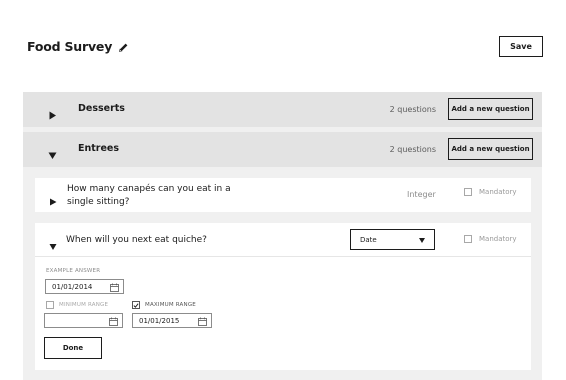 The height and width of the screenshot is (380, 566). I want to click on example-answer-value: 01/01/2014, so click(72, 286).